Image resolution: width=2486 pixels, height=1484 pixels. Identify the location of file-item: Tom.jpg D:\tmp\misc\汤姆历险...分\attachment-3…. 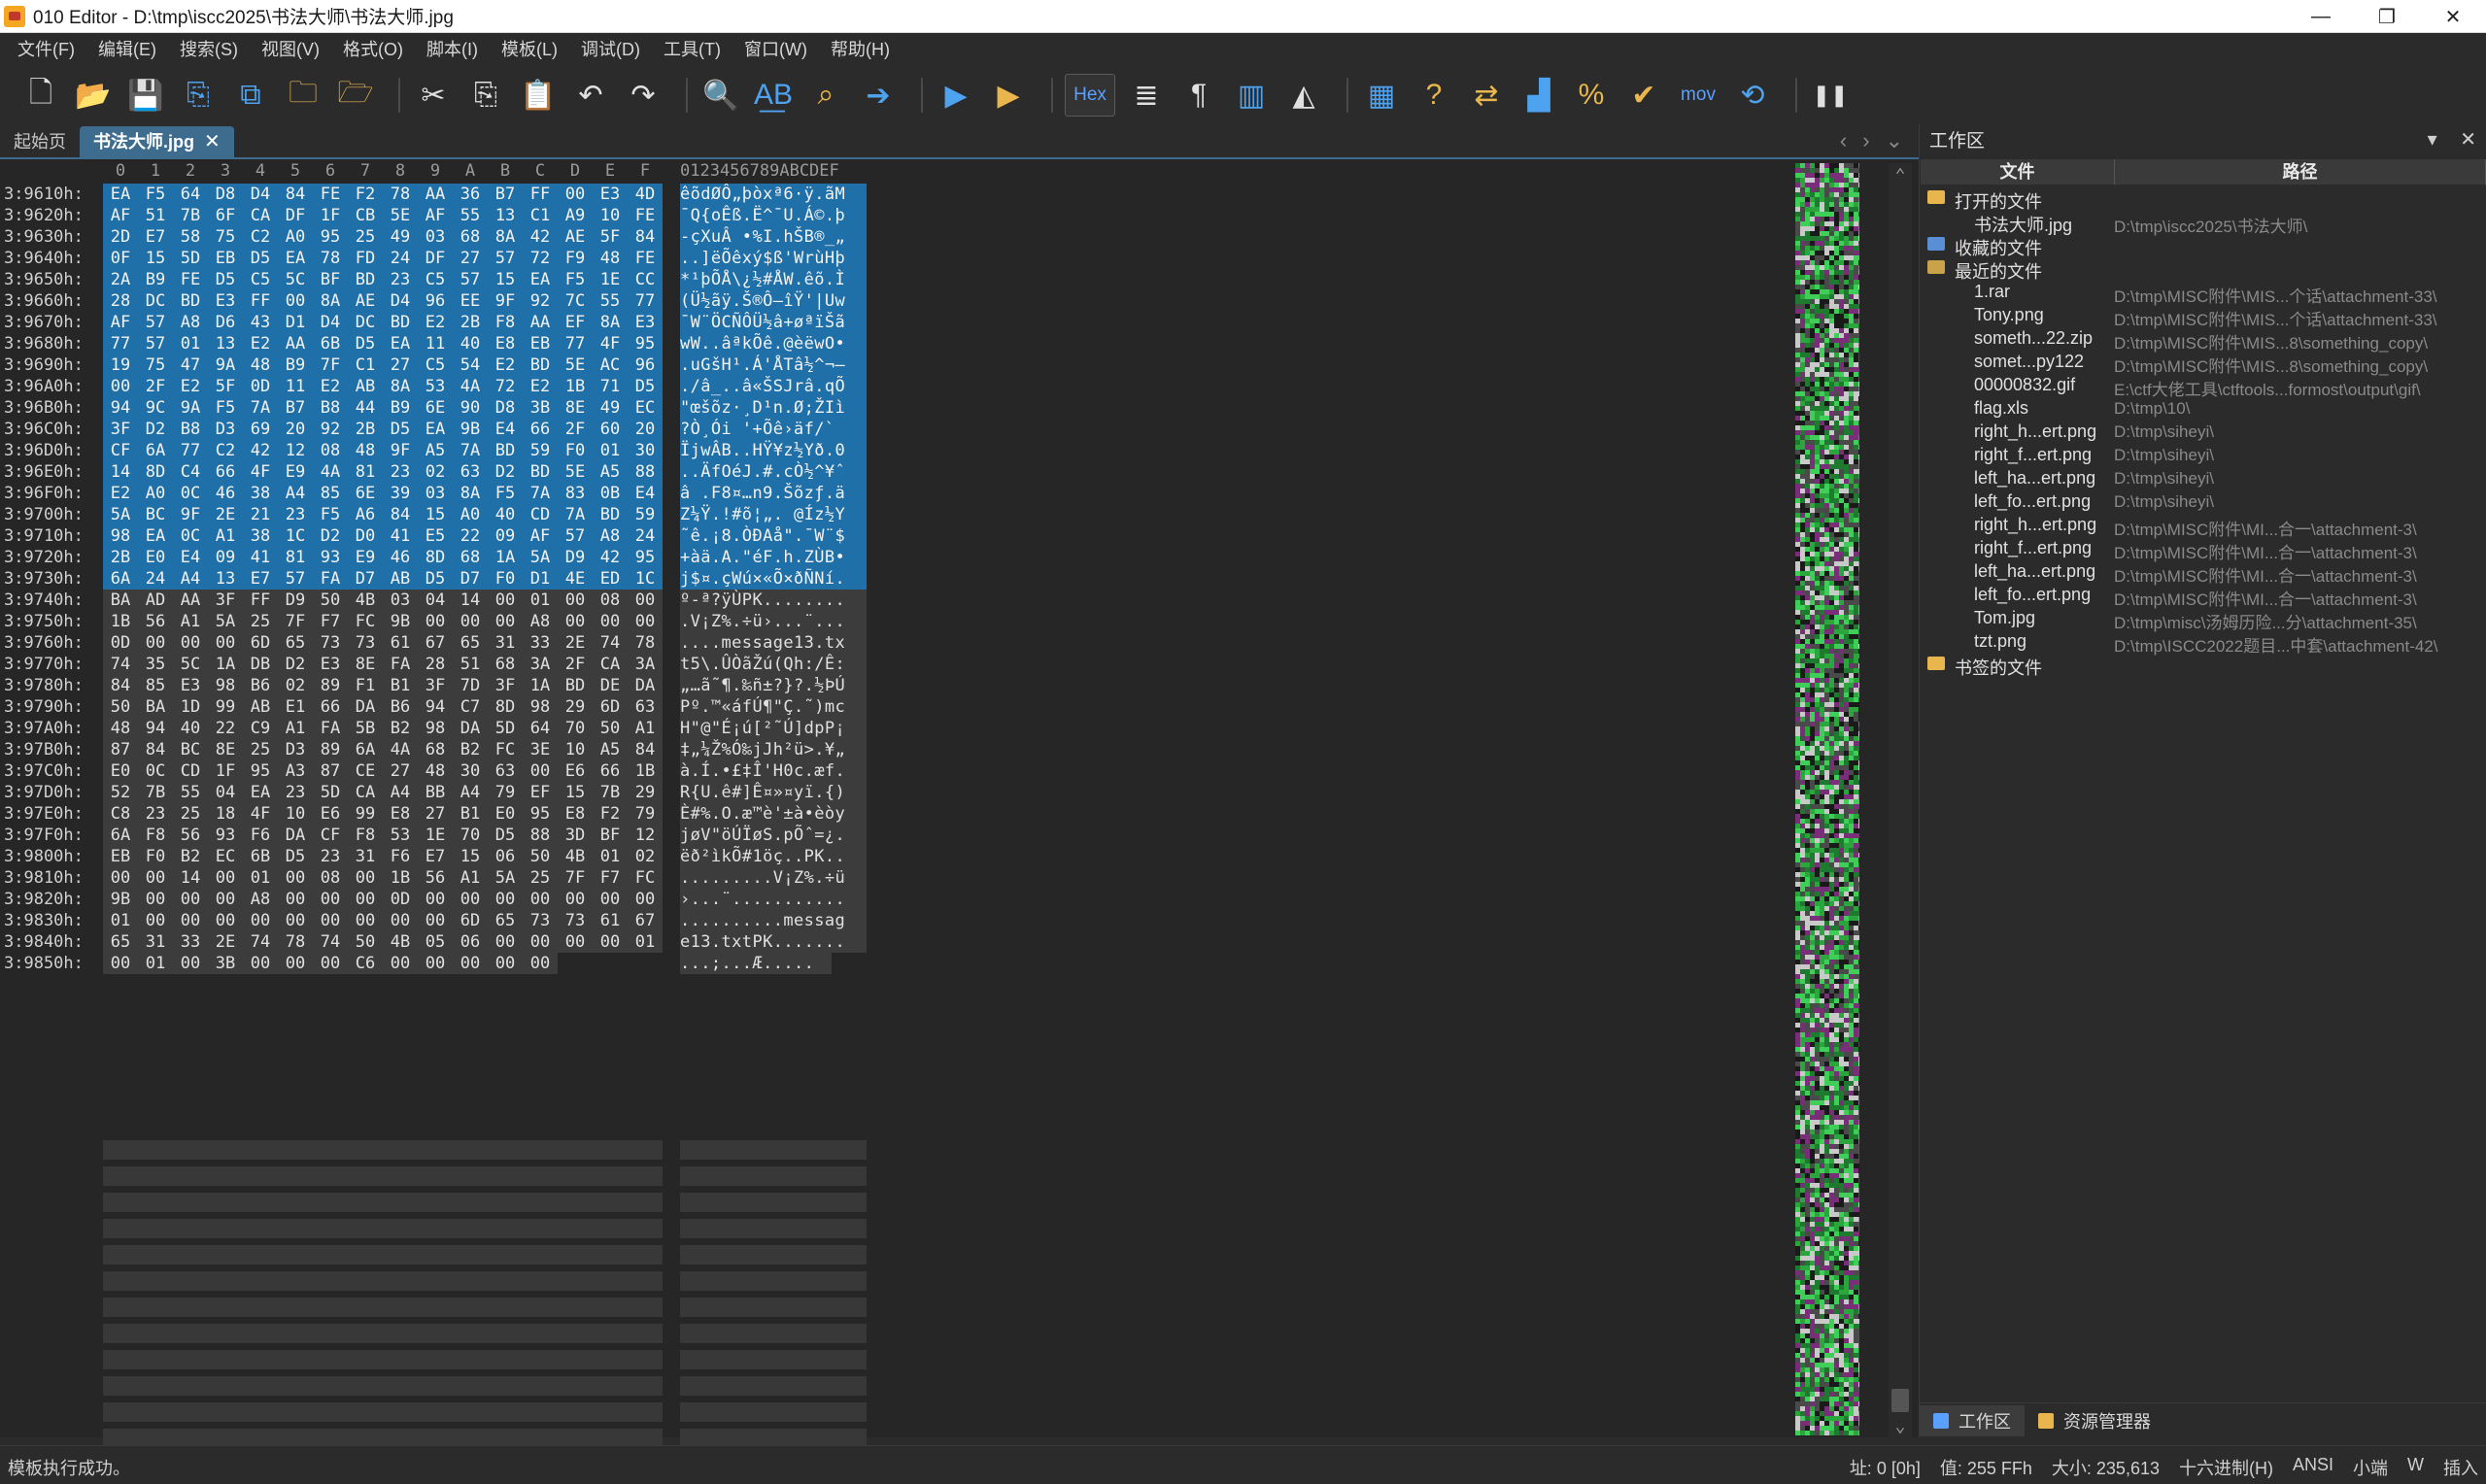
(2203, 619).